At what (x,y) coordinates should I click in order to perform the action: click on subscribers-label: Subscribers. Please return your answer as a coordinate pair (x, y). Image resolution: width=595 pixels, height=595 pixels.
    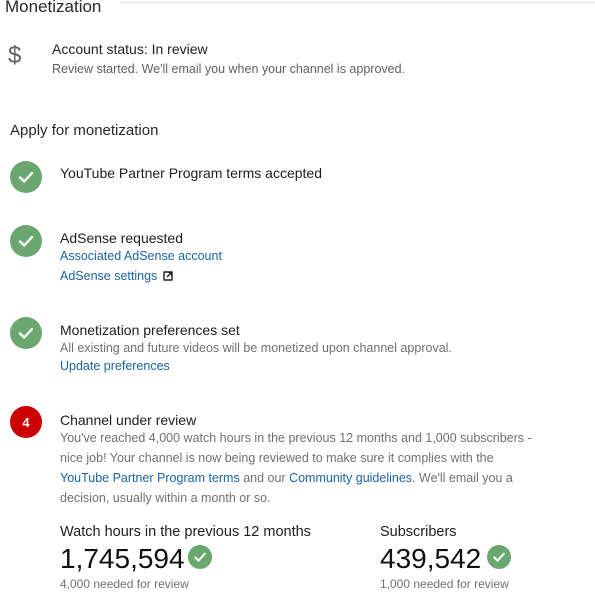
    Looking at the image, I should click on (418, 532).